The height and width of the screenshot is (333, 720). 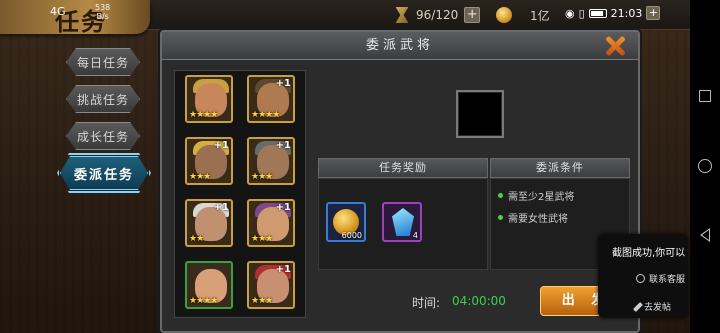 What do you see at coordinates (346, 222) in the screenshot?
I see `reward-item: 6000` at bounding box center [346, 222].